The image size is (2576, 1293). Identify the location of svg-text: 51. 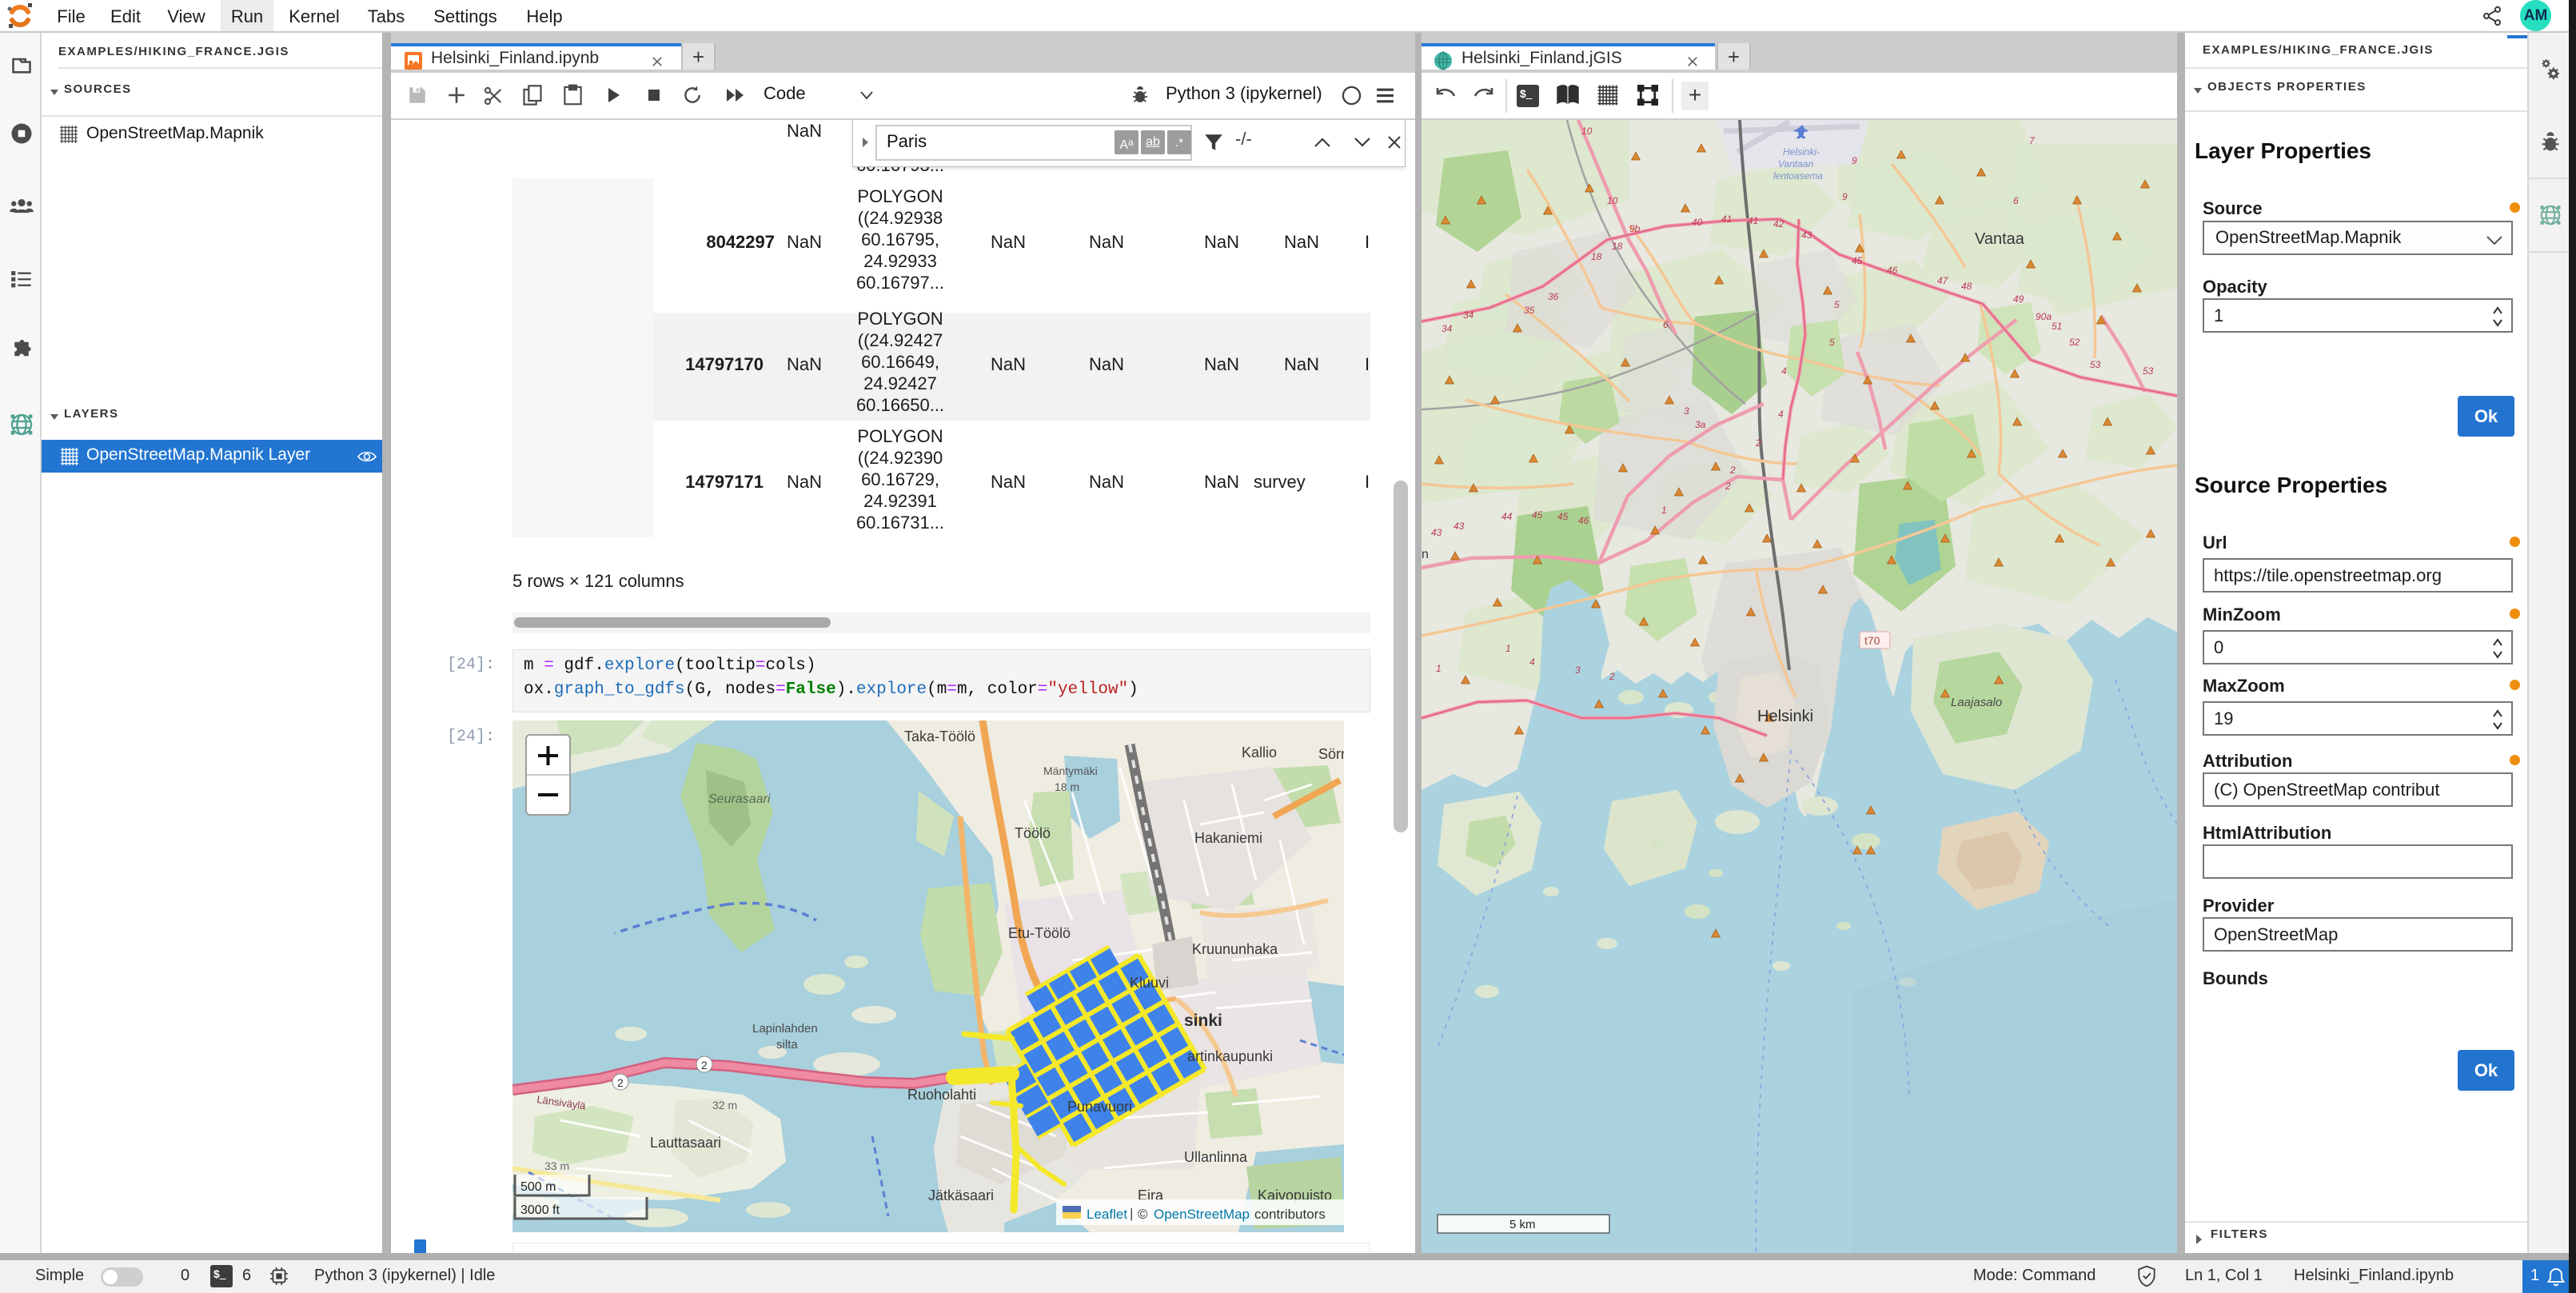
(2057, 326).